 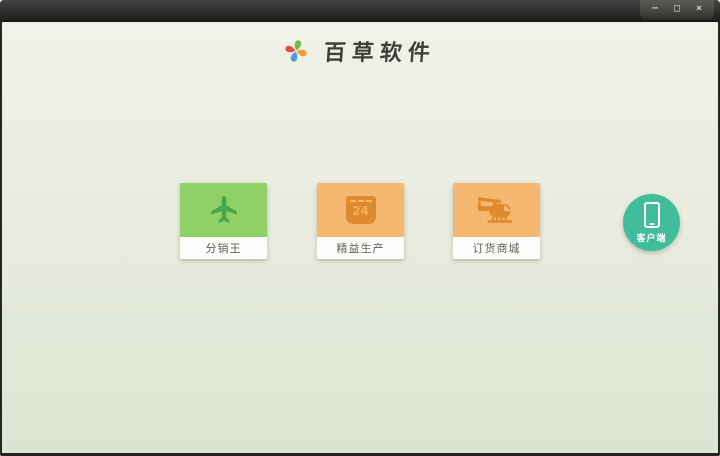 I want to click on tile-icon-area: 24, so click(x=360, y=210).